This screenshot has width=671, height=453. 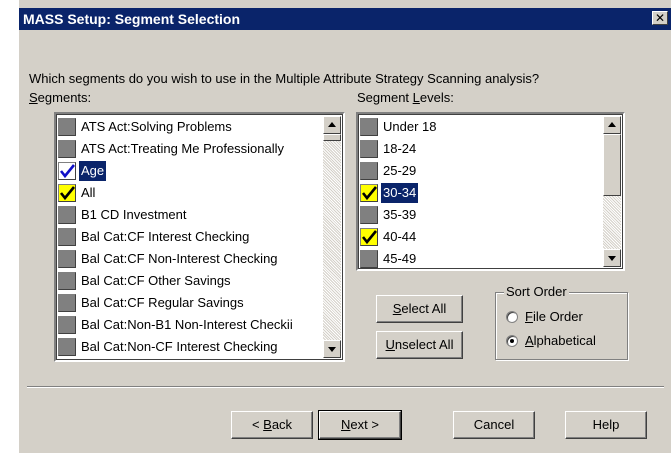 I want to click on cancel-button: Cancel, so click(x=494, y=425).